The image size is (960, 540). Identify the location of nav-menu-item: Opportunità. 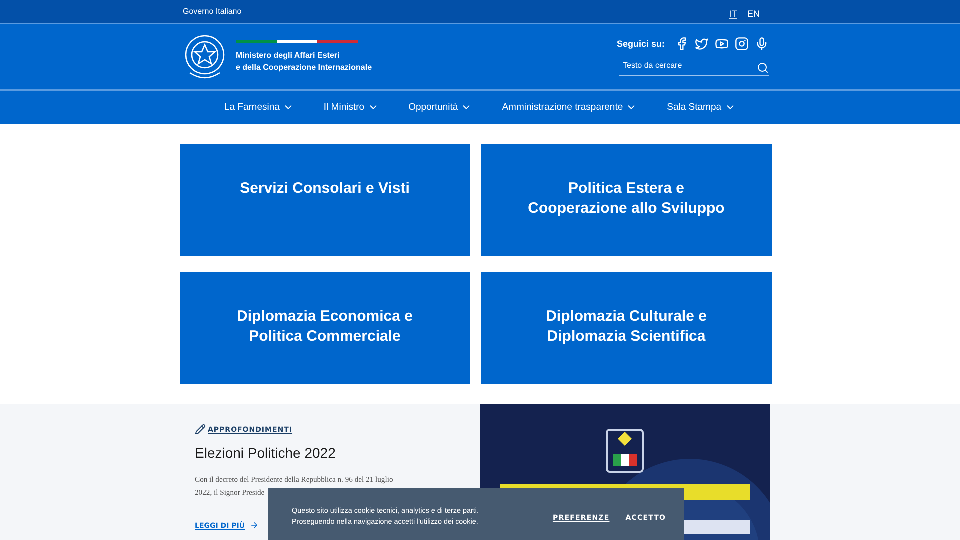
(440, 107).